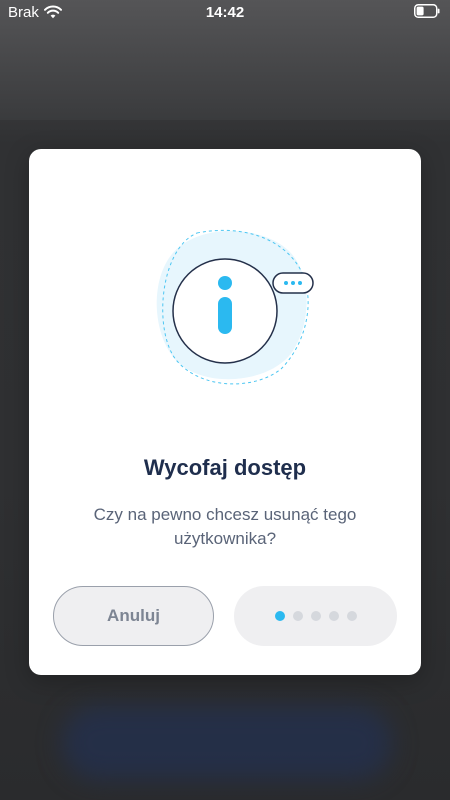  I want to click on confirm-button-loading, so click(315, 616).